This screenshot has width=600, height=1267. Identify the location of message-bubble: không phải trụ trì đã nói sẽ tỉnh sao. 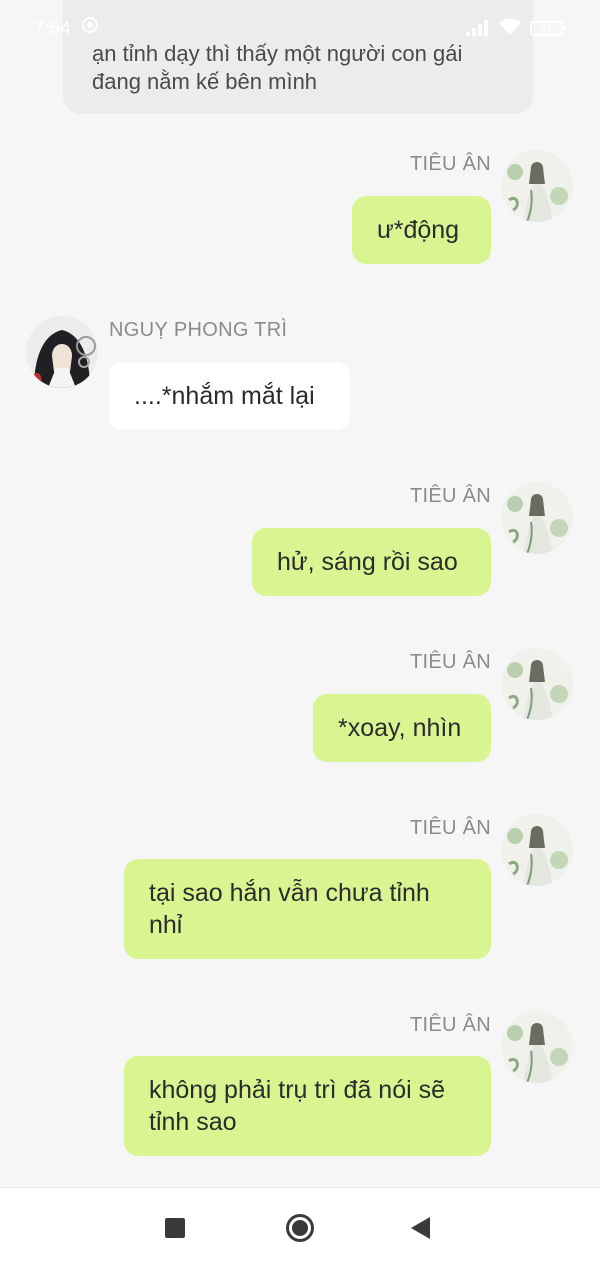
(307, 1106).